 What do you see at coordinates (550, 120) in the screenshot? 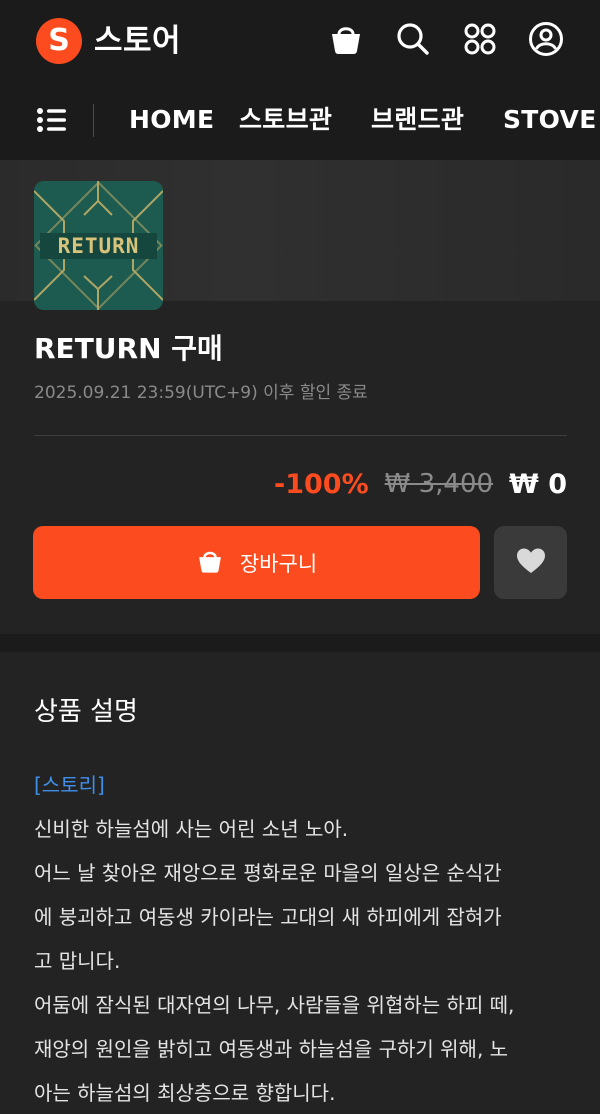
I see `nav-item-stove: STOVE` at bounding box center [550, 120].